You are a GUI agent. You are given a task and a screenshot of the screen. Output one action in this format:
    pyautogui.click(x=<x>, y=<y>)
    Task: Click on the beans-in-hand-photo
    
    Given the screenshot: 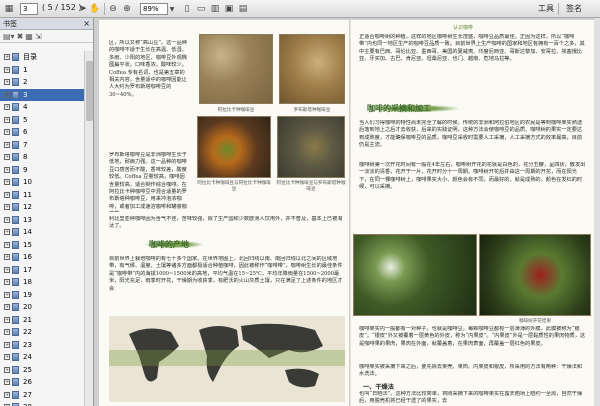 What is the action you would take?
    pyautogui.click(x=311, y=147)
    